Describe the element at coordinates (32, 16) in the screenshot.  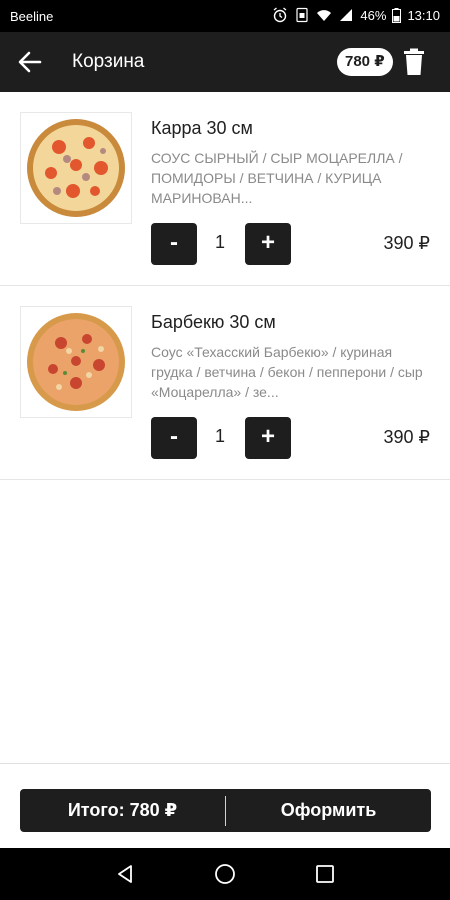
I see `carrier-name: Beeline` at that location.